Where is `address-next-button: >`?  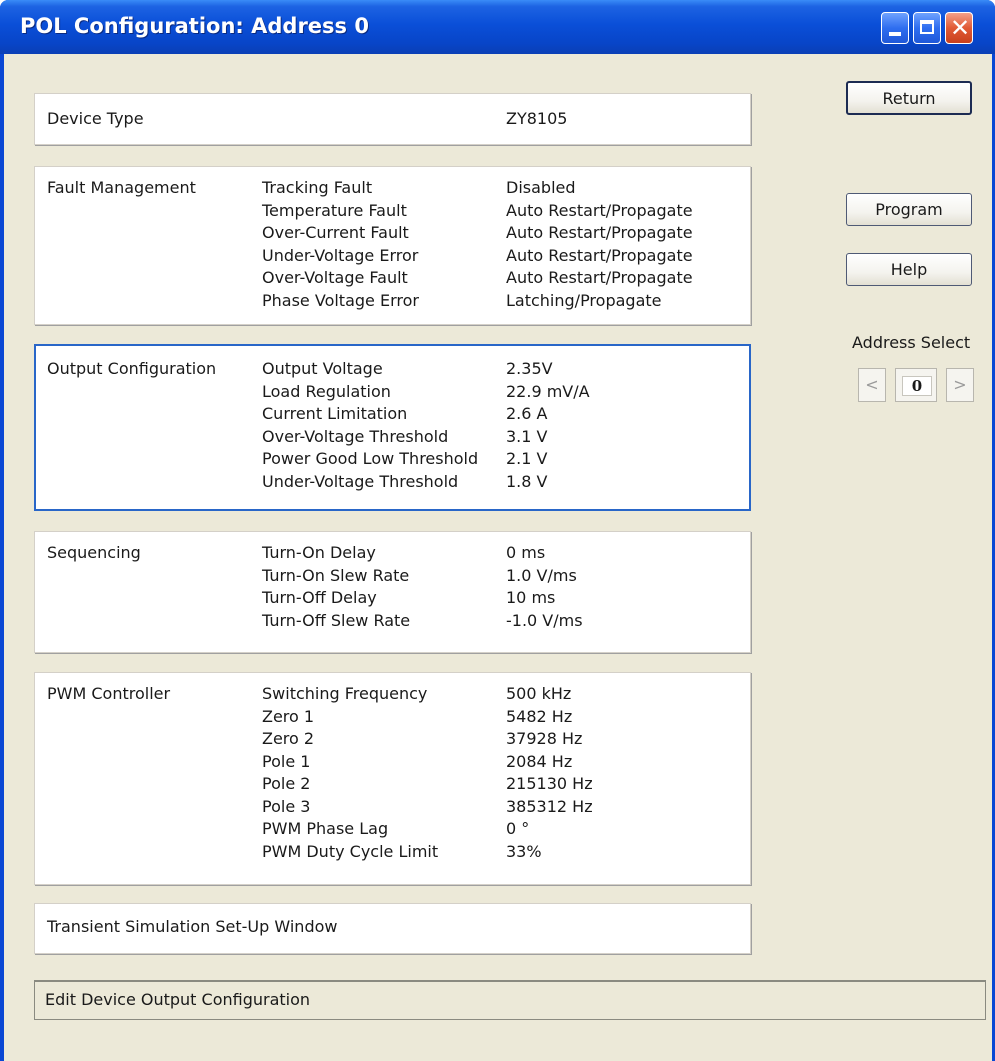
address-next-button: > is located at coordinates (960, 385).